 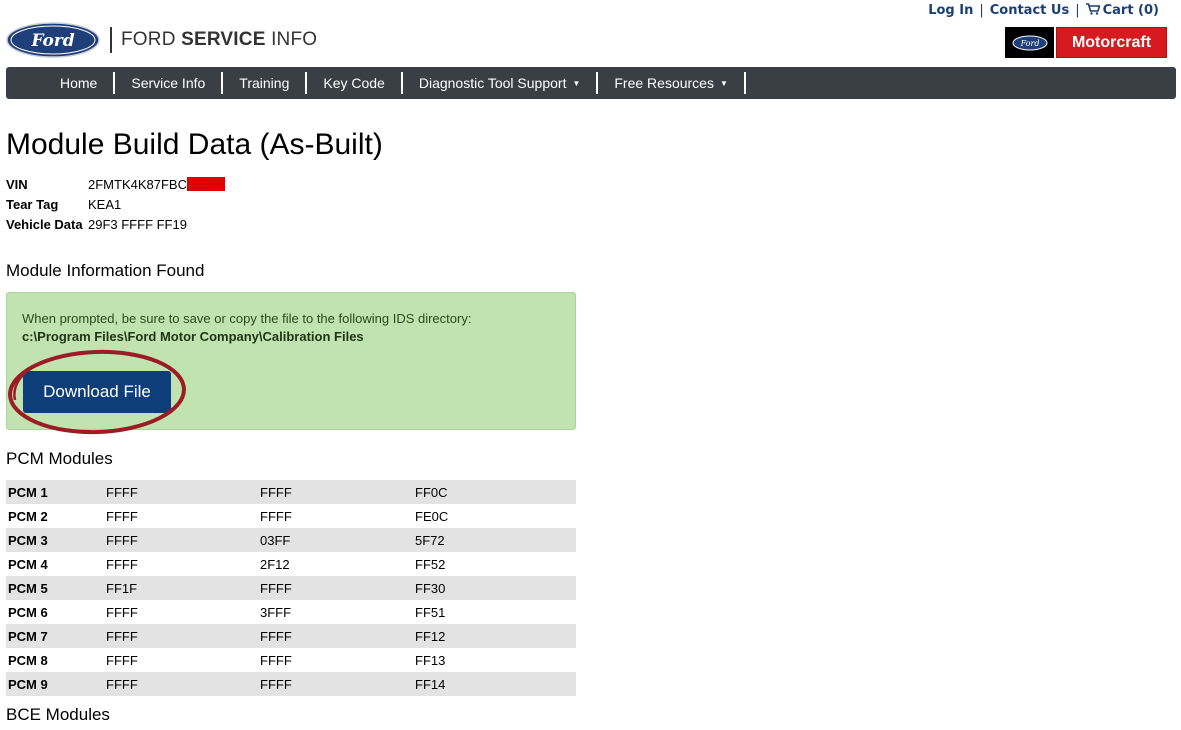 I want to click on vin-value: 2FMTK4K87FBC, so click(x=137, y=184).